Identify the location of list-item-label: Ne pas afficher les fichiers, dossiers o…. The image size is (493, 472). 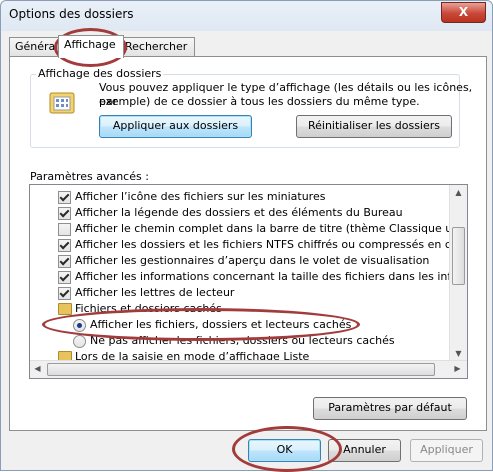
(242, 340).